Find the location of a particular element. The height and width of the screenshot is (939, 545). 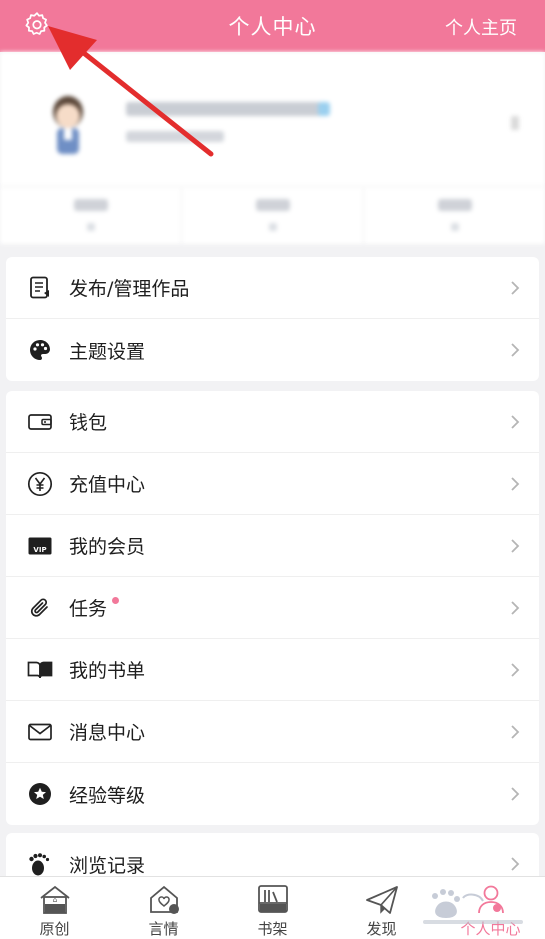

paper-plane-icon is located at coordinates (381, 900).